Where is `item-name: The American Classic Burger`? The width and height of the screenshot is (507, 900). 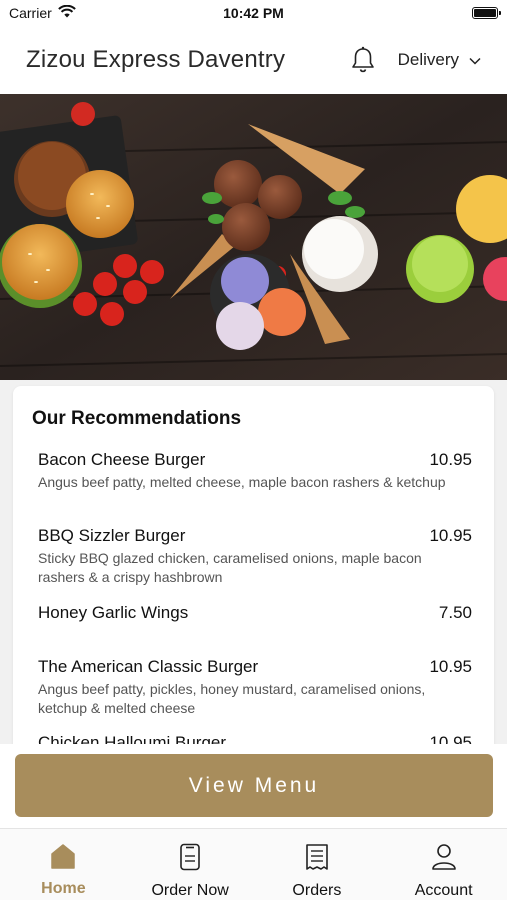
item-name: The American Classic Burger is located at coordinates (148, 666).